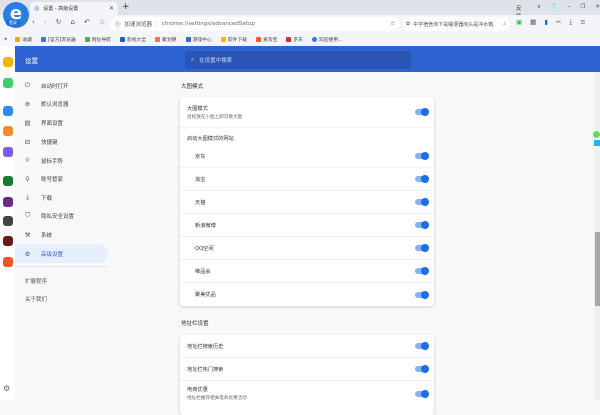 This screenshot has width=600, height=415. Describe the element at coordinates (61, 160) in the screenshot. I see `sidebar-item-mouse-gestures: ⌾ 鼠标手势` at that location.